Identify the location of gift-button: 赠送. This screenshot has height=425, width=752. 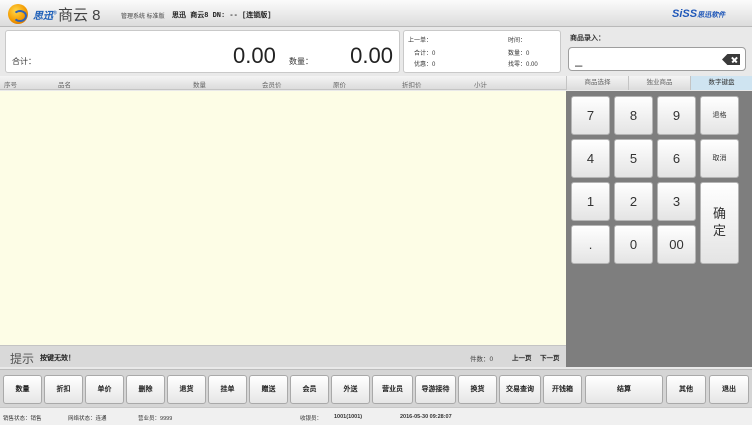
(268, 389).